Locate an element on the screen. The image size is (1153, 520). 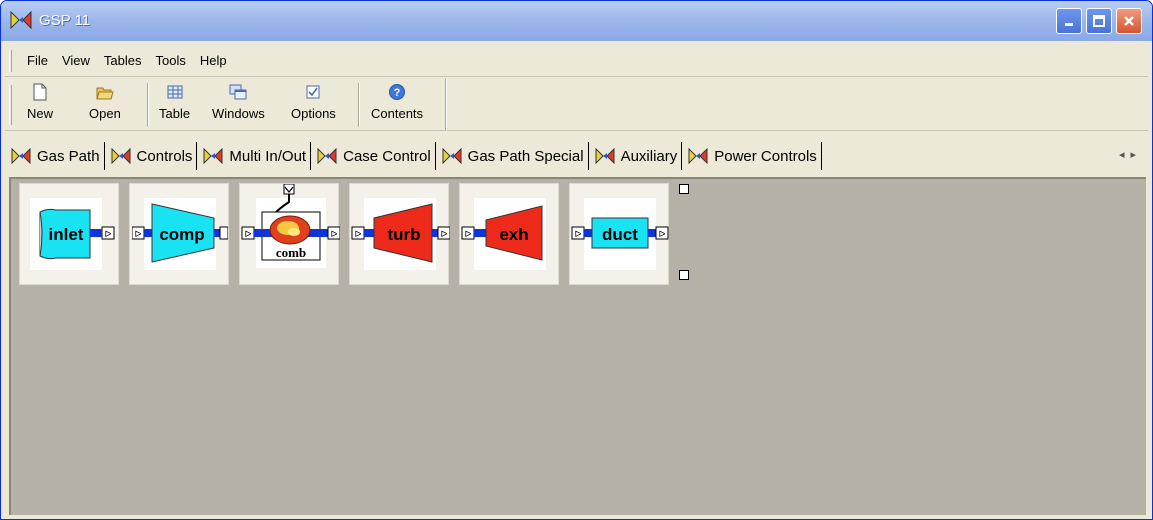
tab-power-controls: Power Controls is located at coordinates (752, 156).